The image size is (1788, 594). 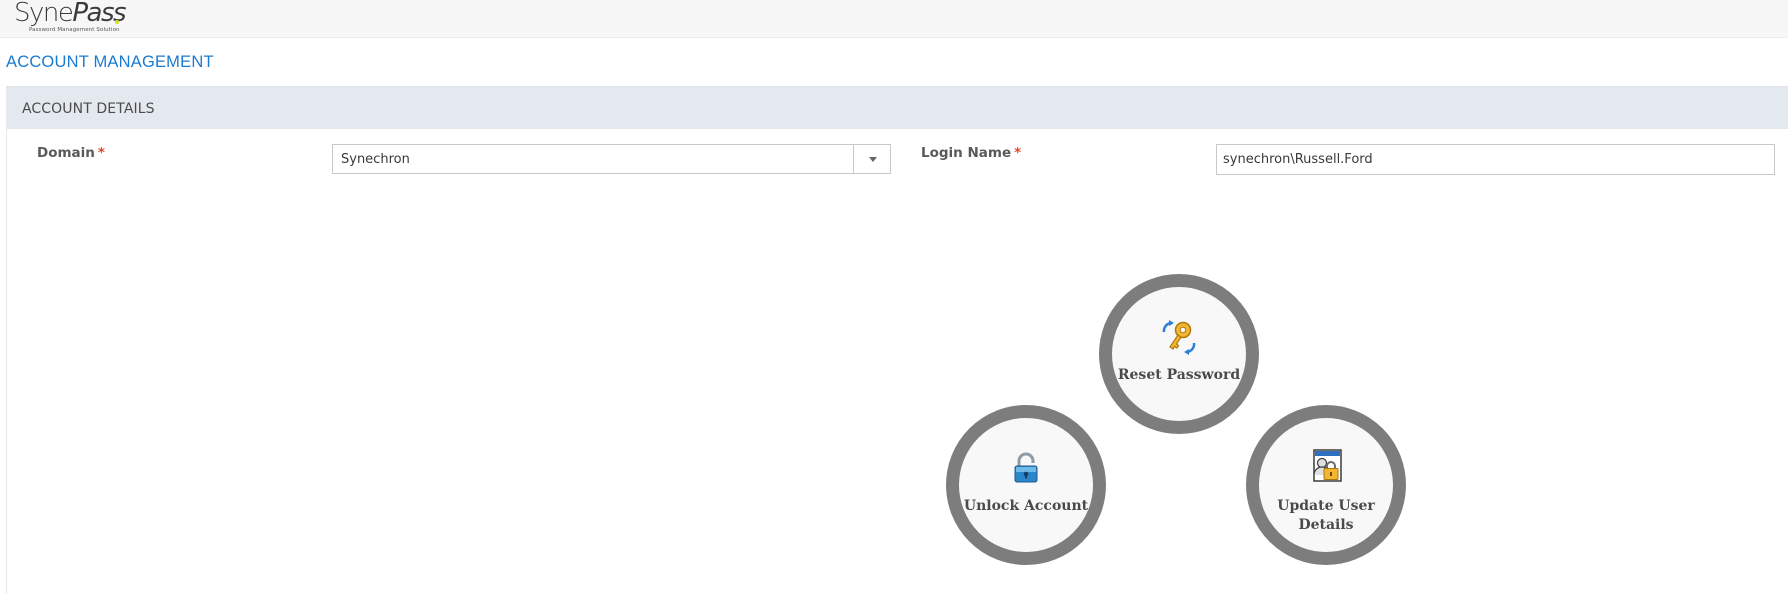 What do you see at coordinates (871, 159) in the screenshot?
I see `chevron-down-icon` at bounding box center [871, 159].